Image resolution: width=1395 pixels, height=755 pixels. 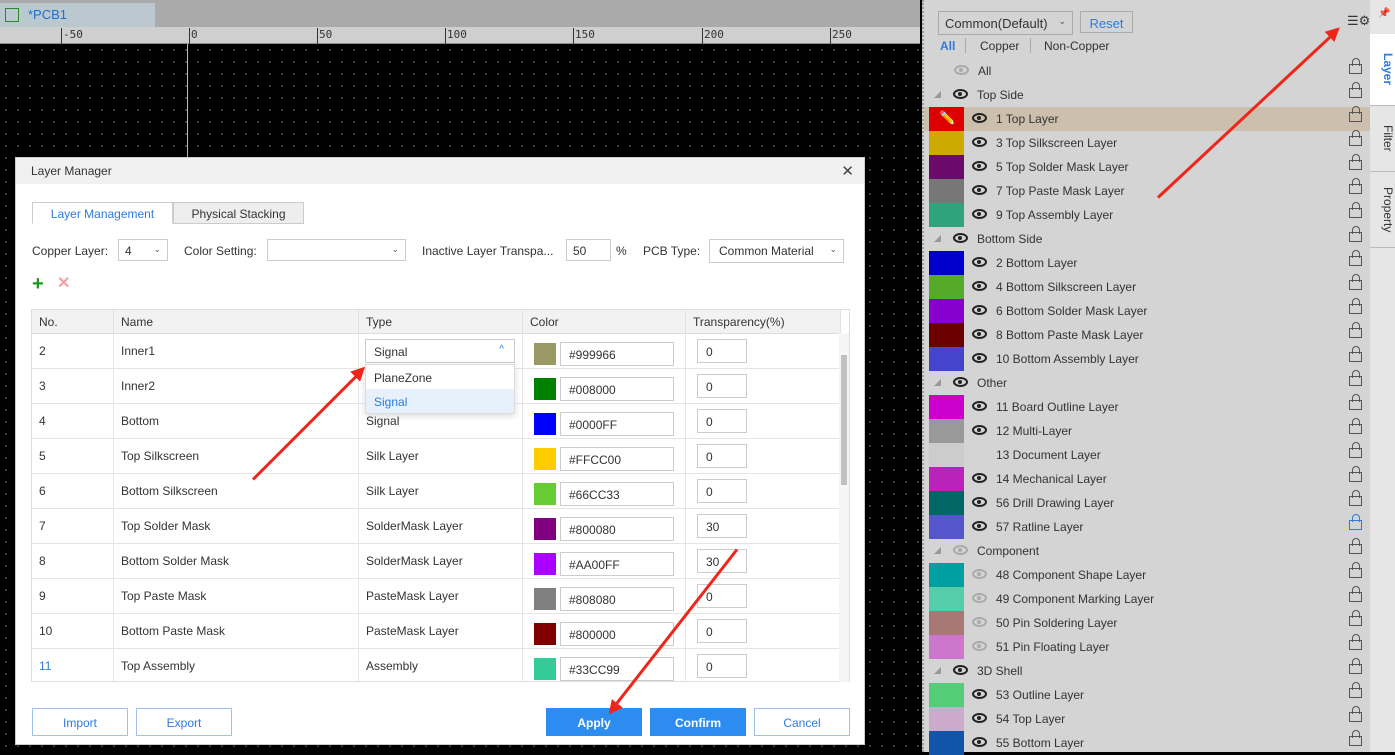 I want to click on import-button: Import, so click(x=80, y=722).